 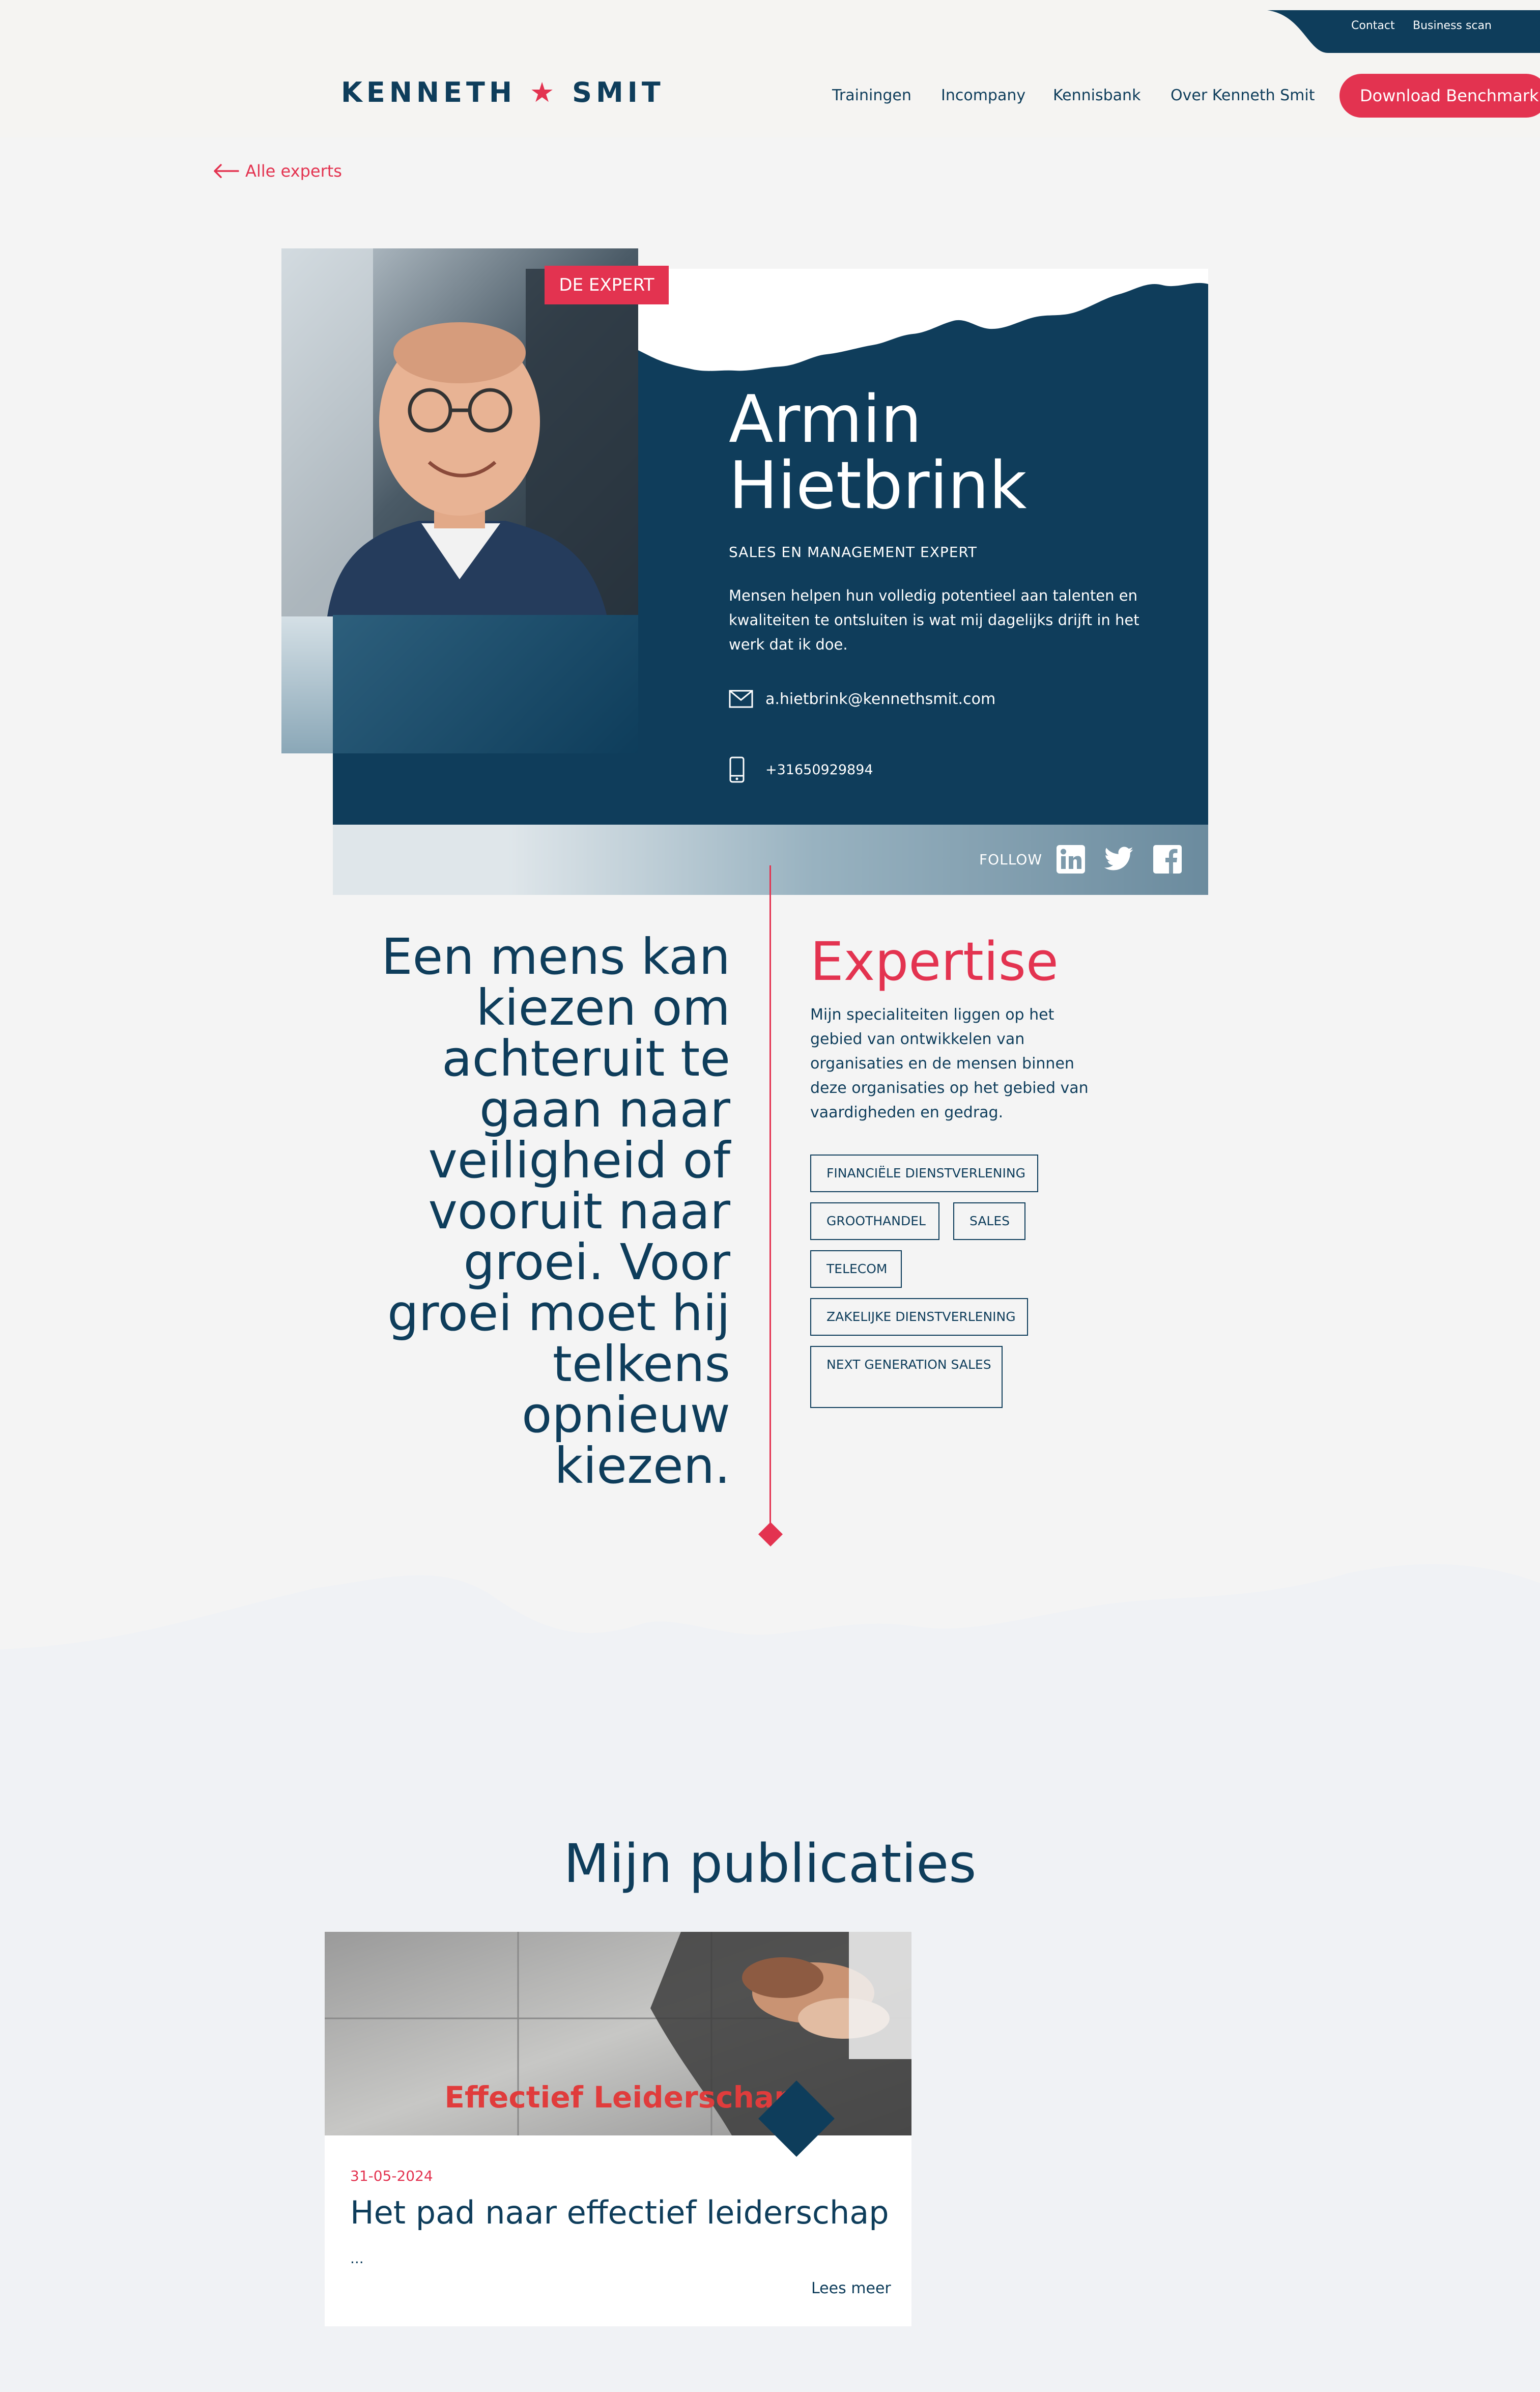 What do you see at coordinates (1071, 859) in the screenshot?
I see `linkedin-icon` at bounding box center [1071, 859].